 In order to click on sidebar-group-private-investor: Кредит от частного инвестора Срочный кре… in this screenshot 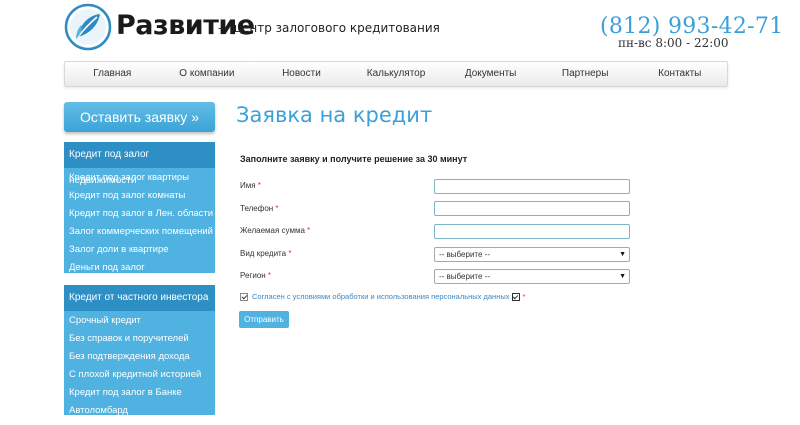, I will do `click(139, 350)`.